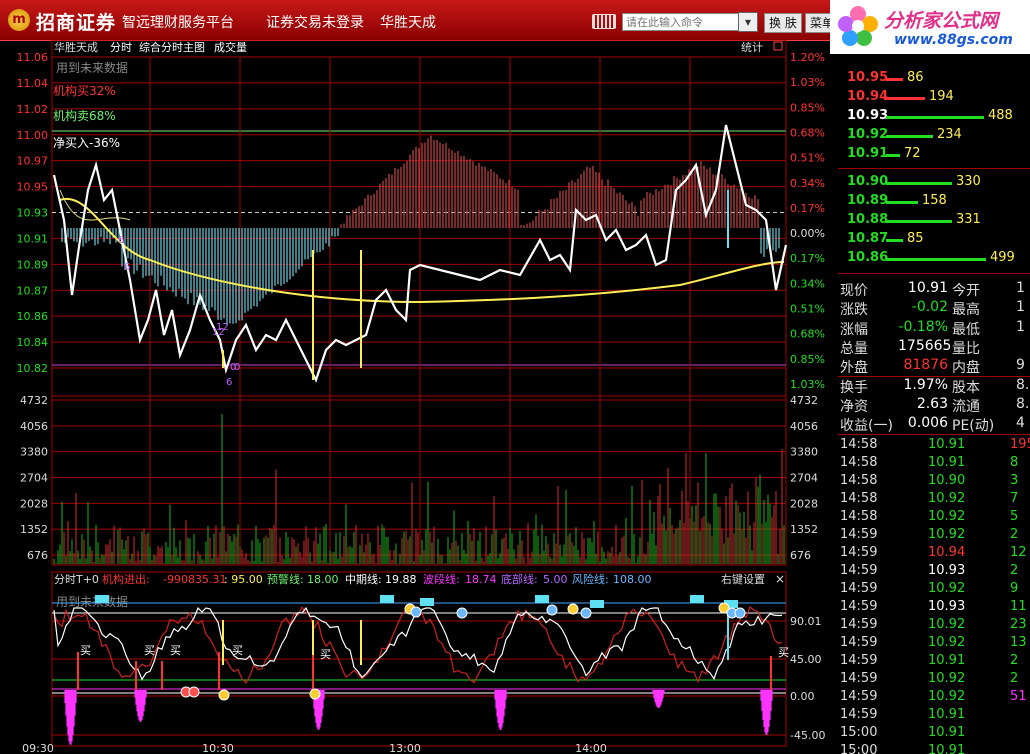 The width and height of the screenshot is (1030, 754). What do you see at coordinates (33, 161) in the screenshot?
I see `price-tick-label: 10.97` at bounding box center [33, 161].